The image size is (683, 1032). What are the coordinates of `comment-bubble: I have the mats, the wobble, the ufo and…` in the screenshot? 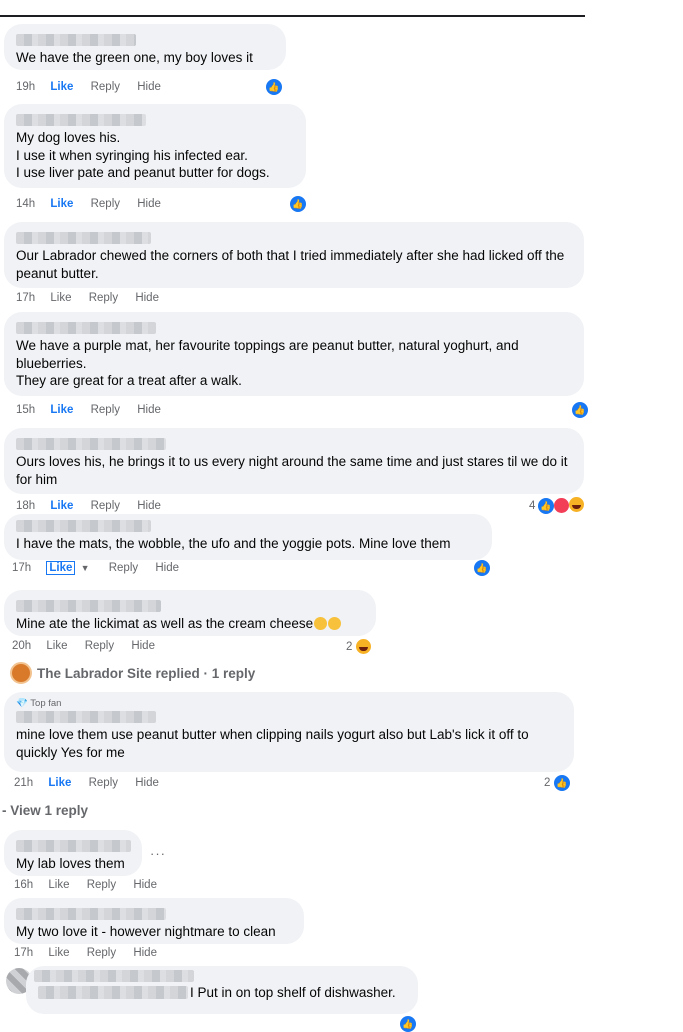 It's located at (248, 537).